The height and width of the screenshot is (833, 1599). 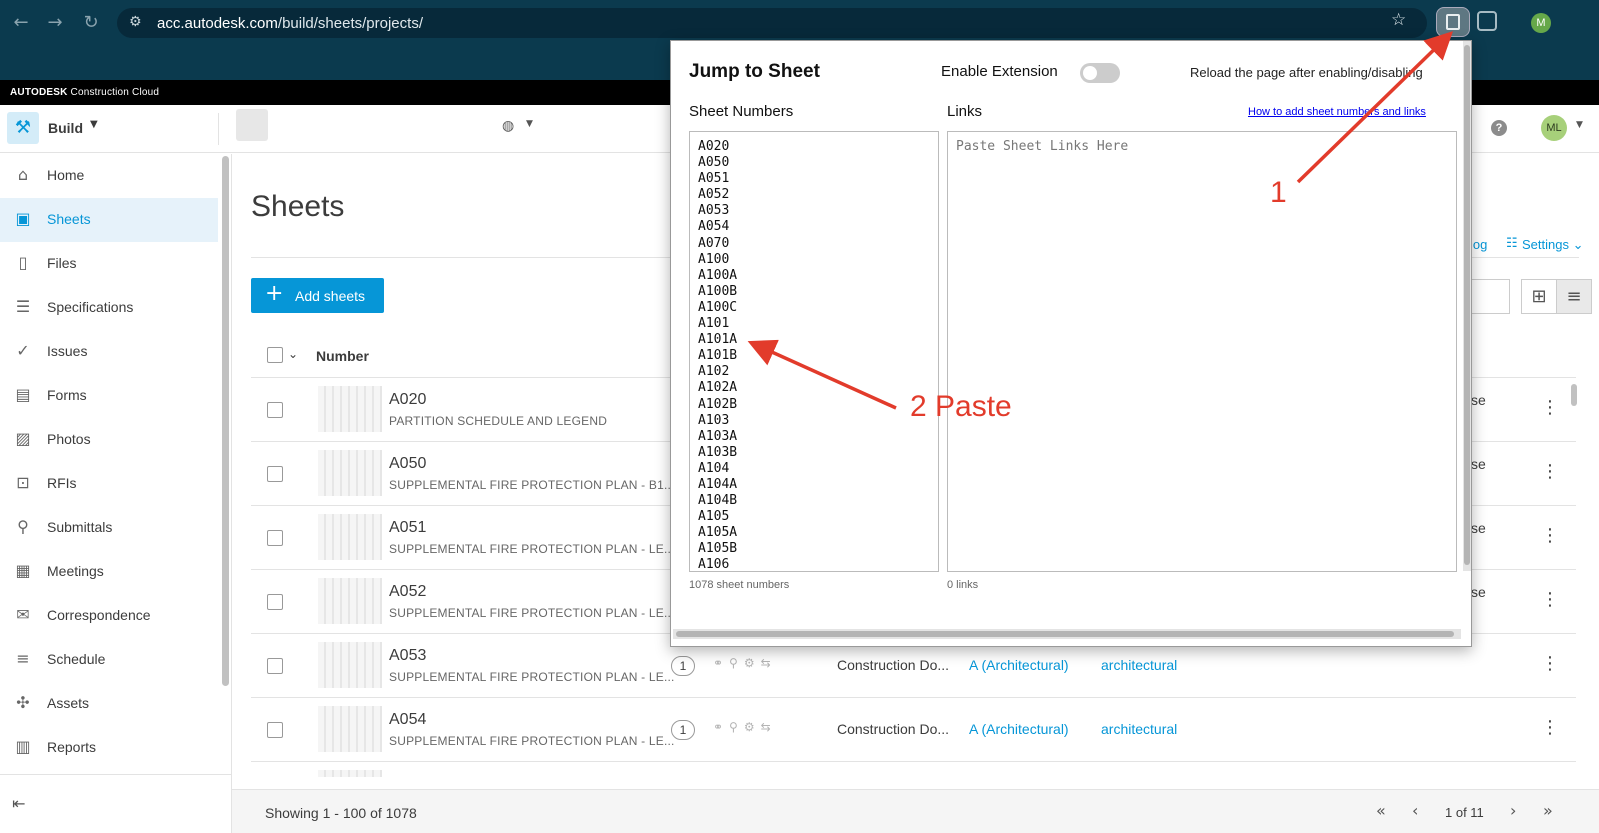 What do you see at coordinates (290, 23) in the screenshot?
I see `url-text: acc.autodesk.com/build/sheets/projects/` at bounding box center [290, 23].